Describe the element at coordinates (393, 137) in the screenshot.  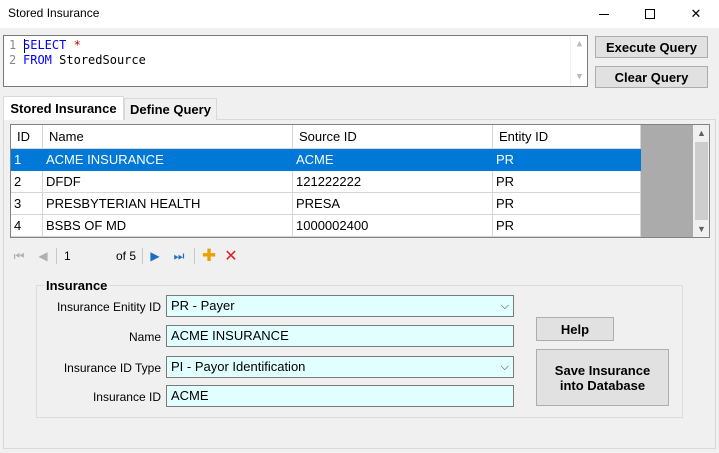
I see `column-header-source-id: Source ID` at that location.